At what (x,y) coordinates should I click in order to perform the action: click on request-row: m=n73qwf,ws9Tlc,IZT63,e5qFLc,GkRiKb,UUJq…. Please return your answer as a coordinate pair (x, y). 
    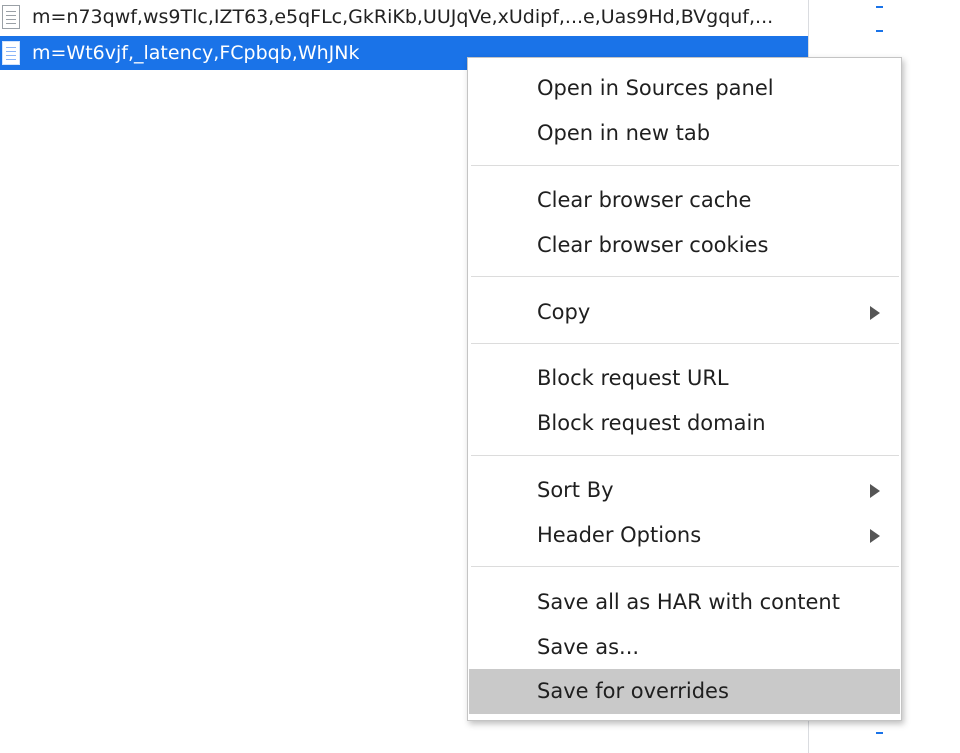
    Looking at the image, I should click on (404, 17).